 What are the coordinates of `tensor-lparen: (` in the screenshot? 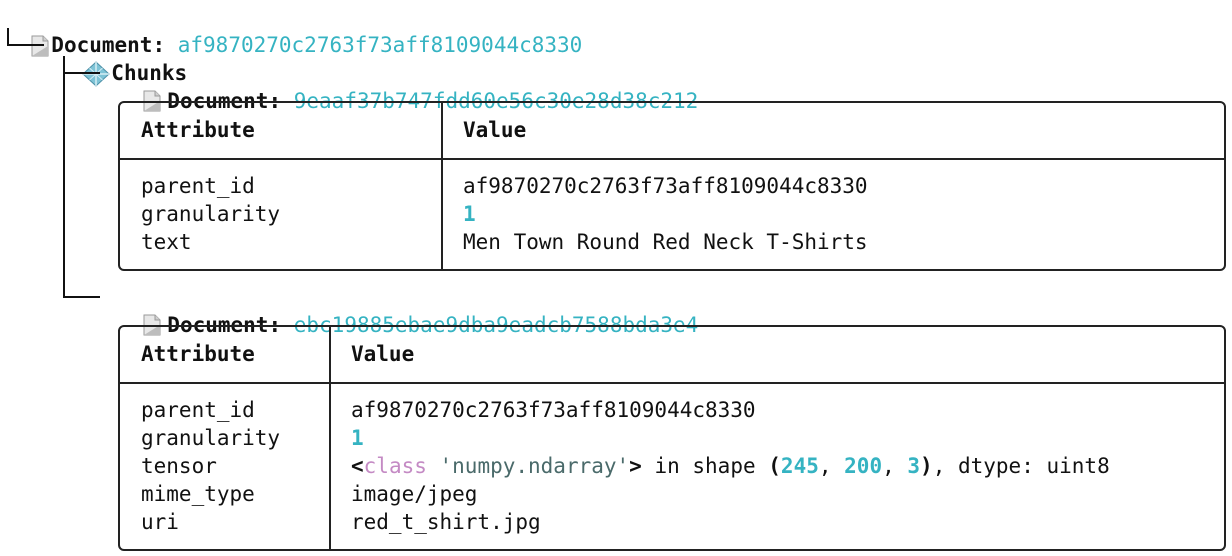 It's located at (774, 466).